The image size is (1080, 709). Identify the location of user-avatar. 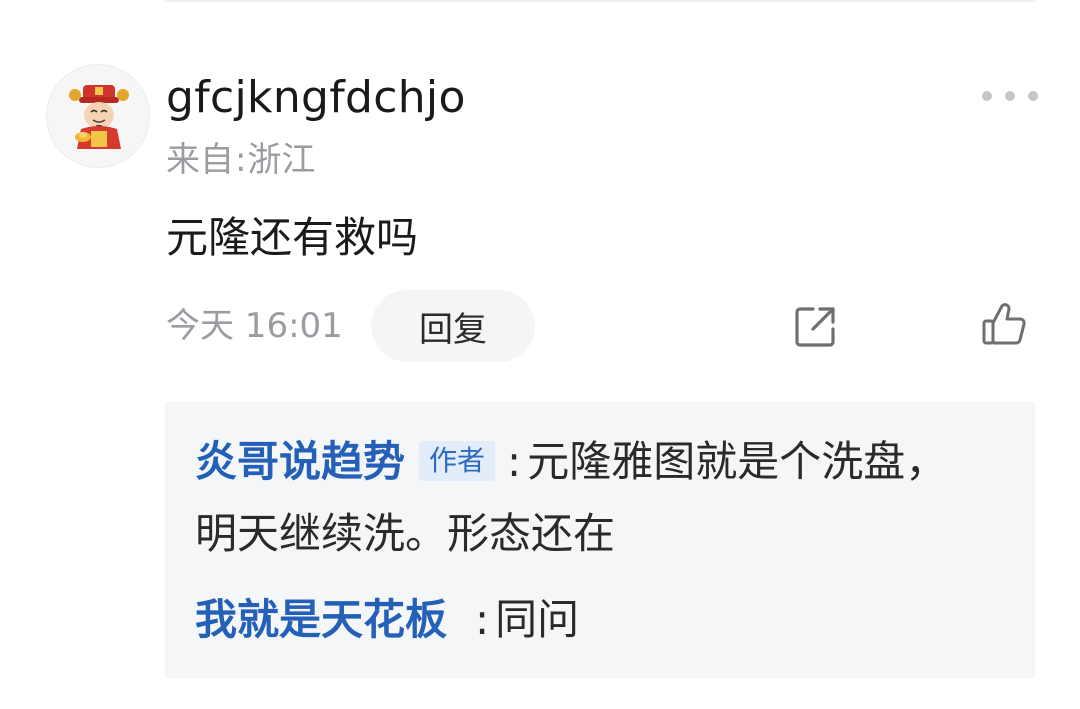
(98, 116).